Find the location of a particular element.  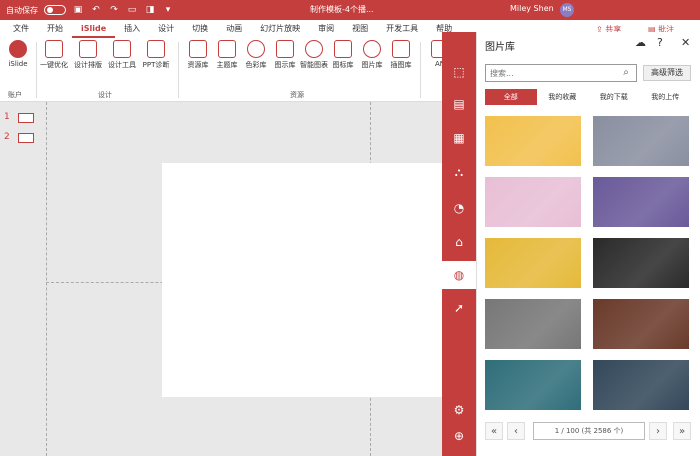

tab-uploads: 我的上传 is located at coordinates (666, 97).